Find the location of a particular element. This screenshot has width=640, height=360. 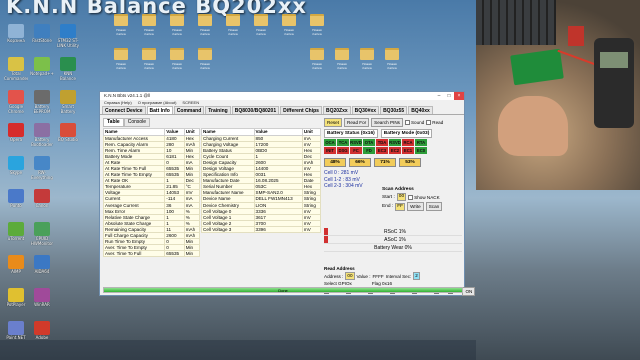

on-button: ON is located at coordinates (469, 291).